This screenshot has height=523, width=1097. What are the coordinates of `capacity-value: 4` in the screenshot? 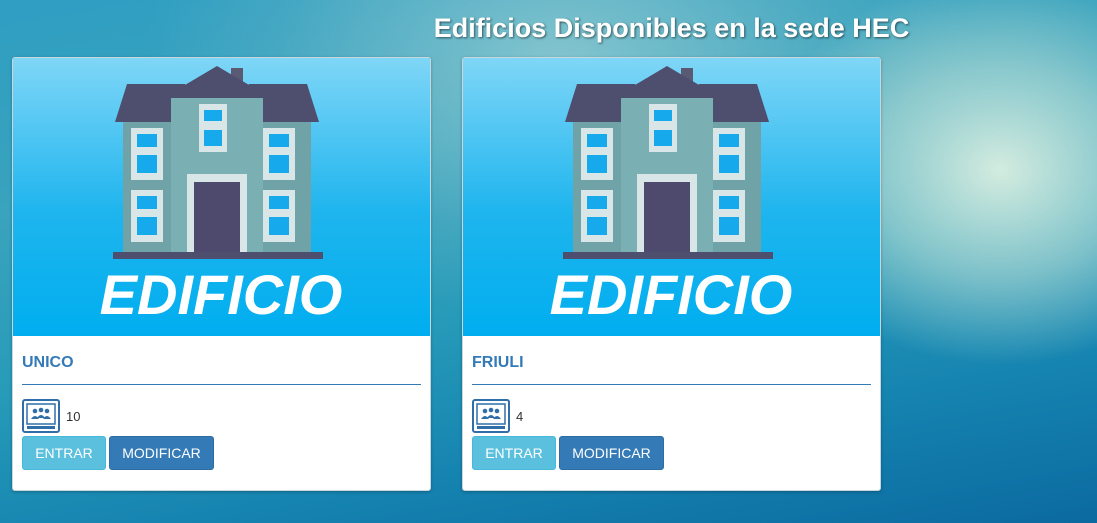 It's located at (520, 416).